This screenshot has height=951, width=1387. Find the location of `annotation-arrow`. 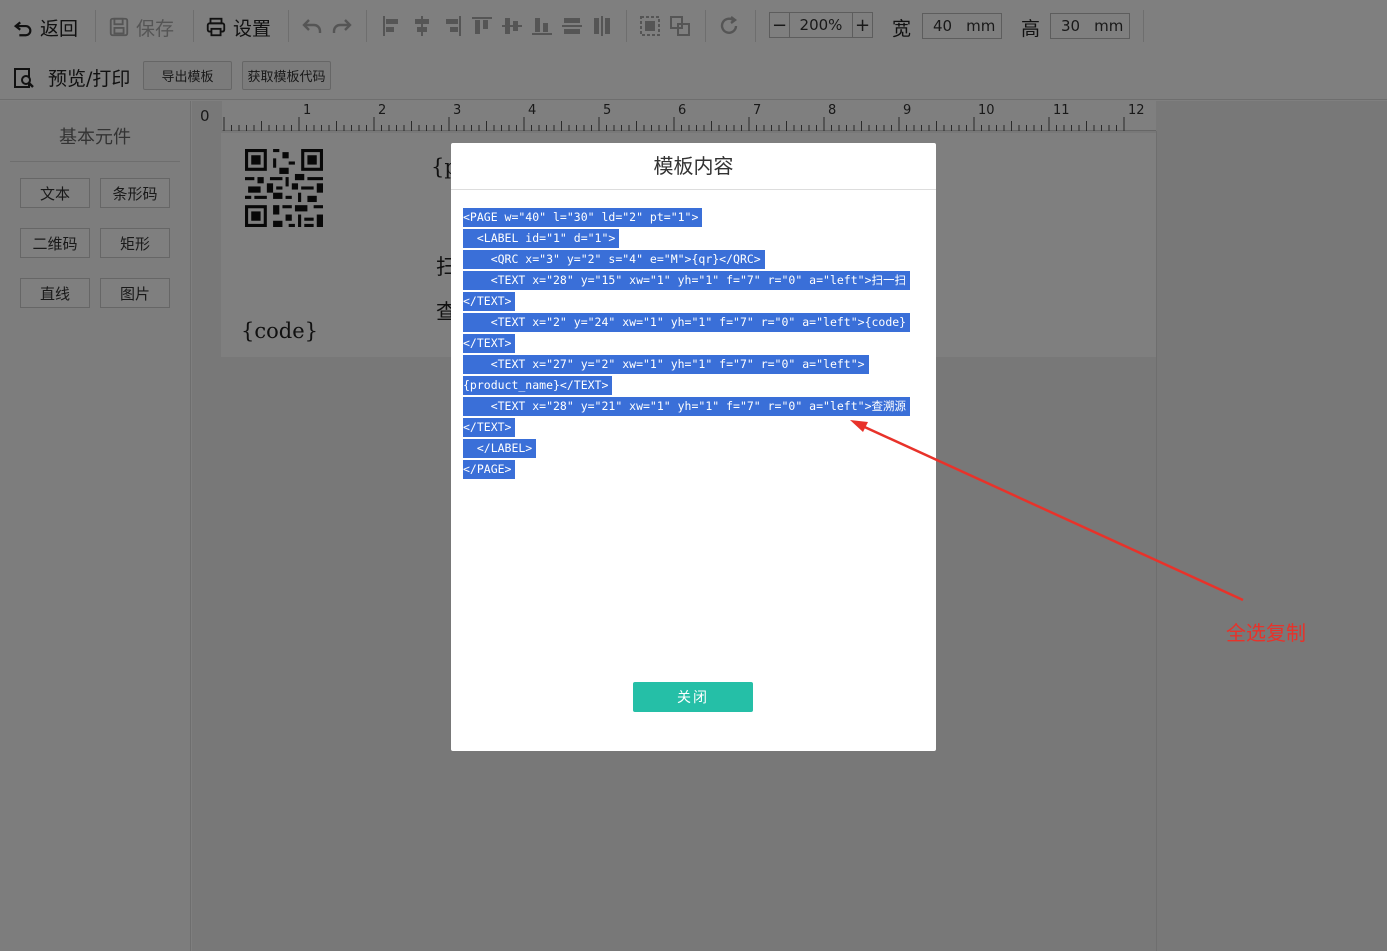

annotation-arrow is located at coordinates (1047, 511).